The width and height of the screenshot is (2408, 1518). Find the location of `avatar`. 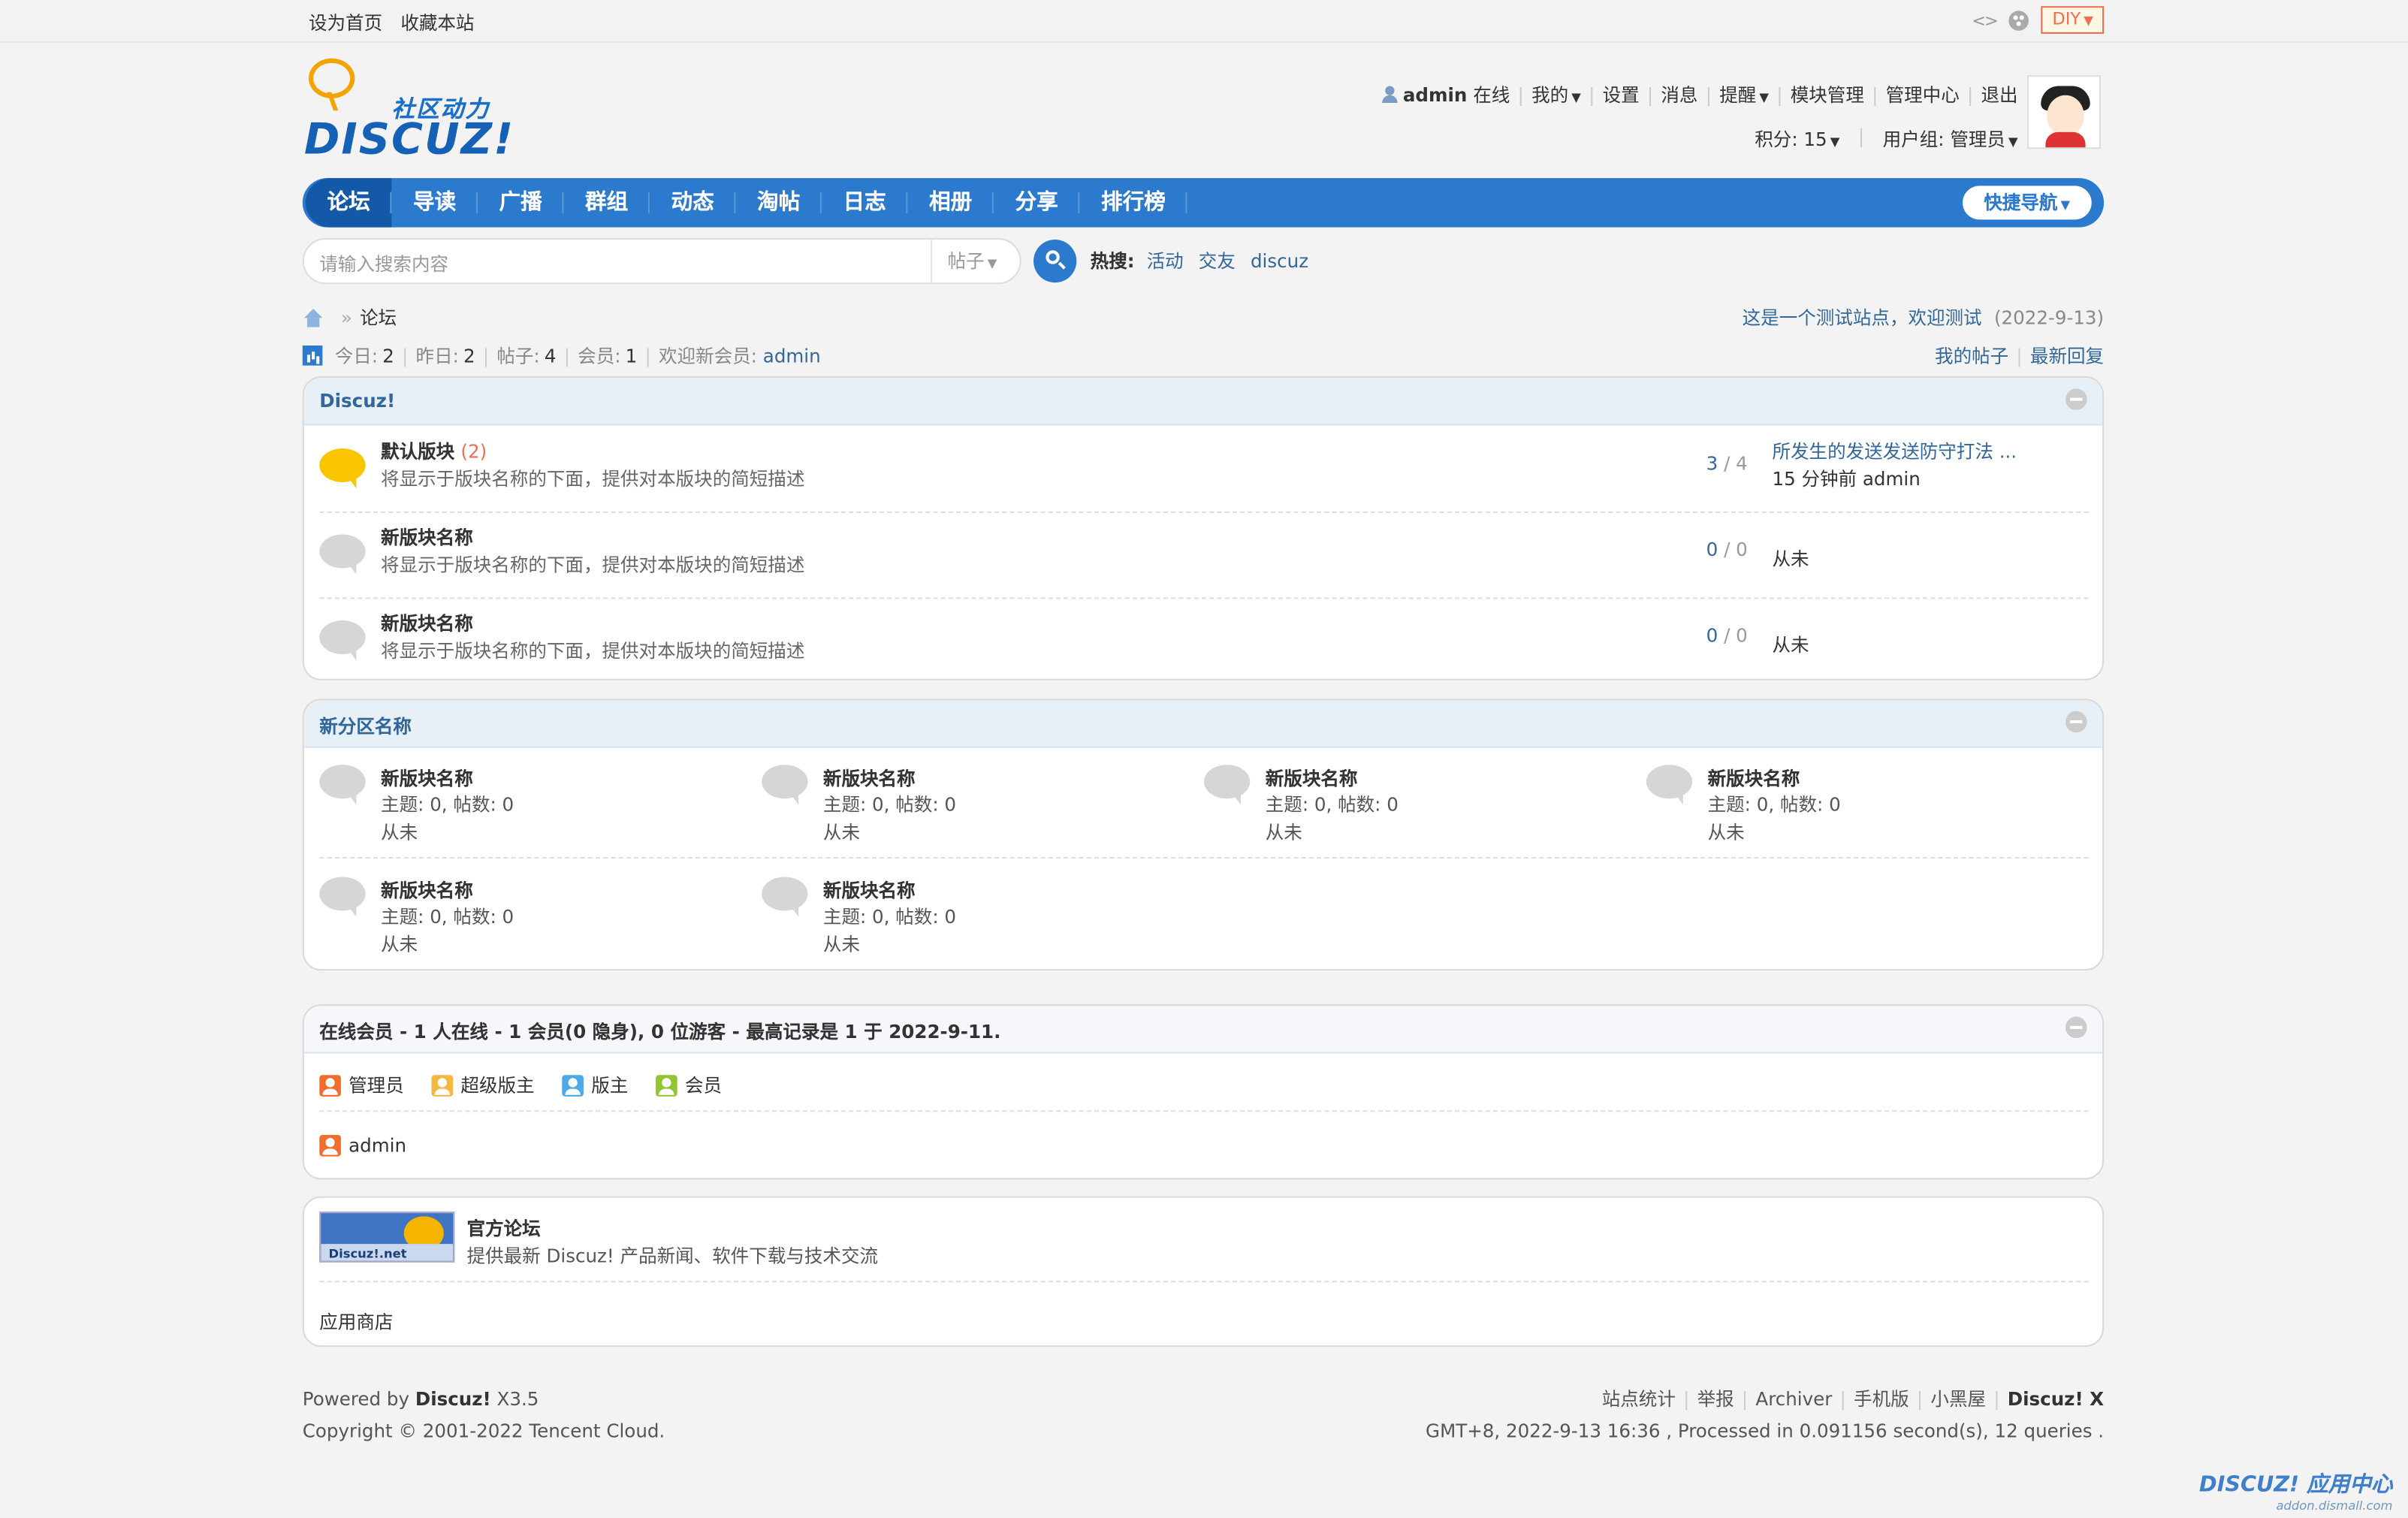

avatar is located at coordinates (2064, 112).